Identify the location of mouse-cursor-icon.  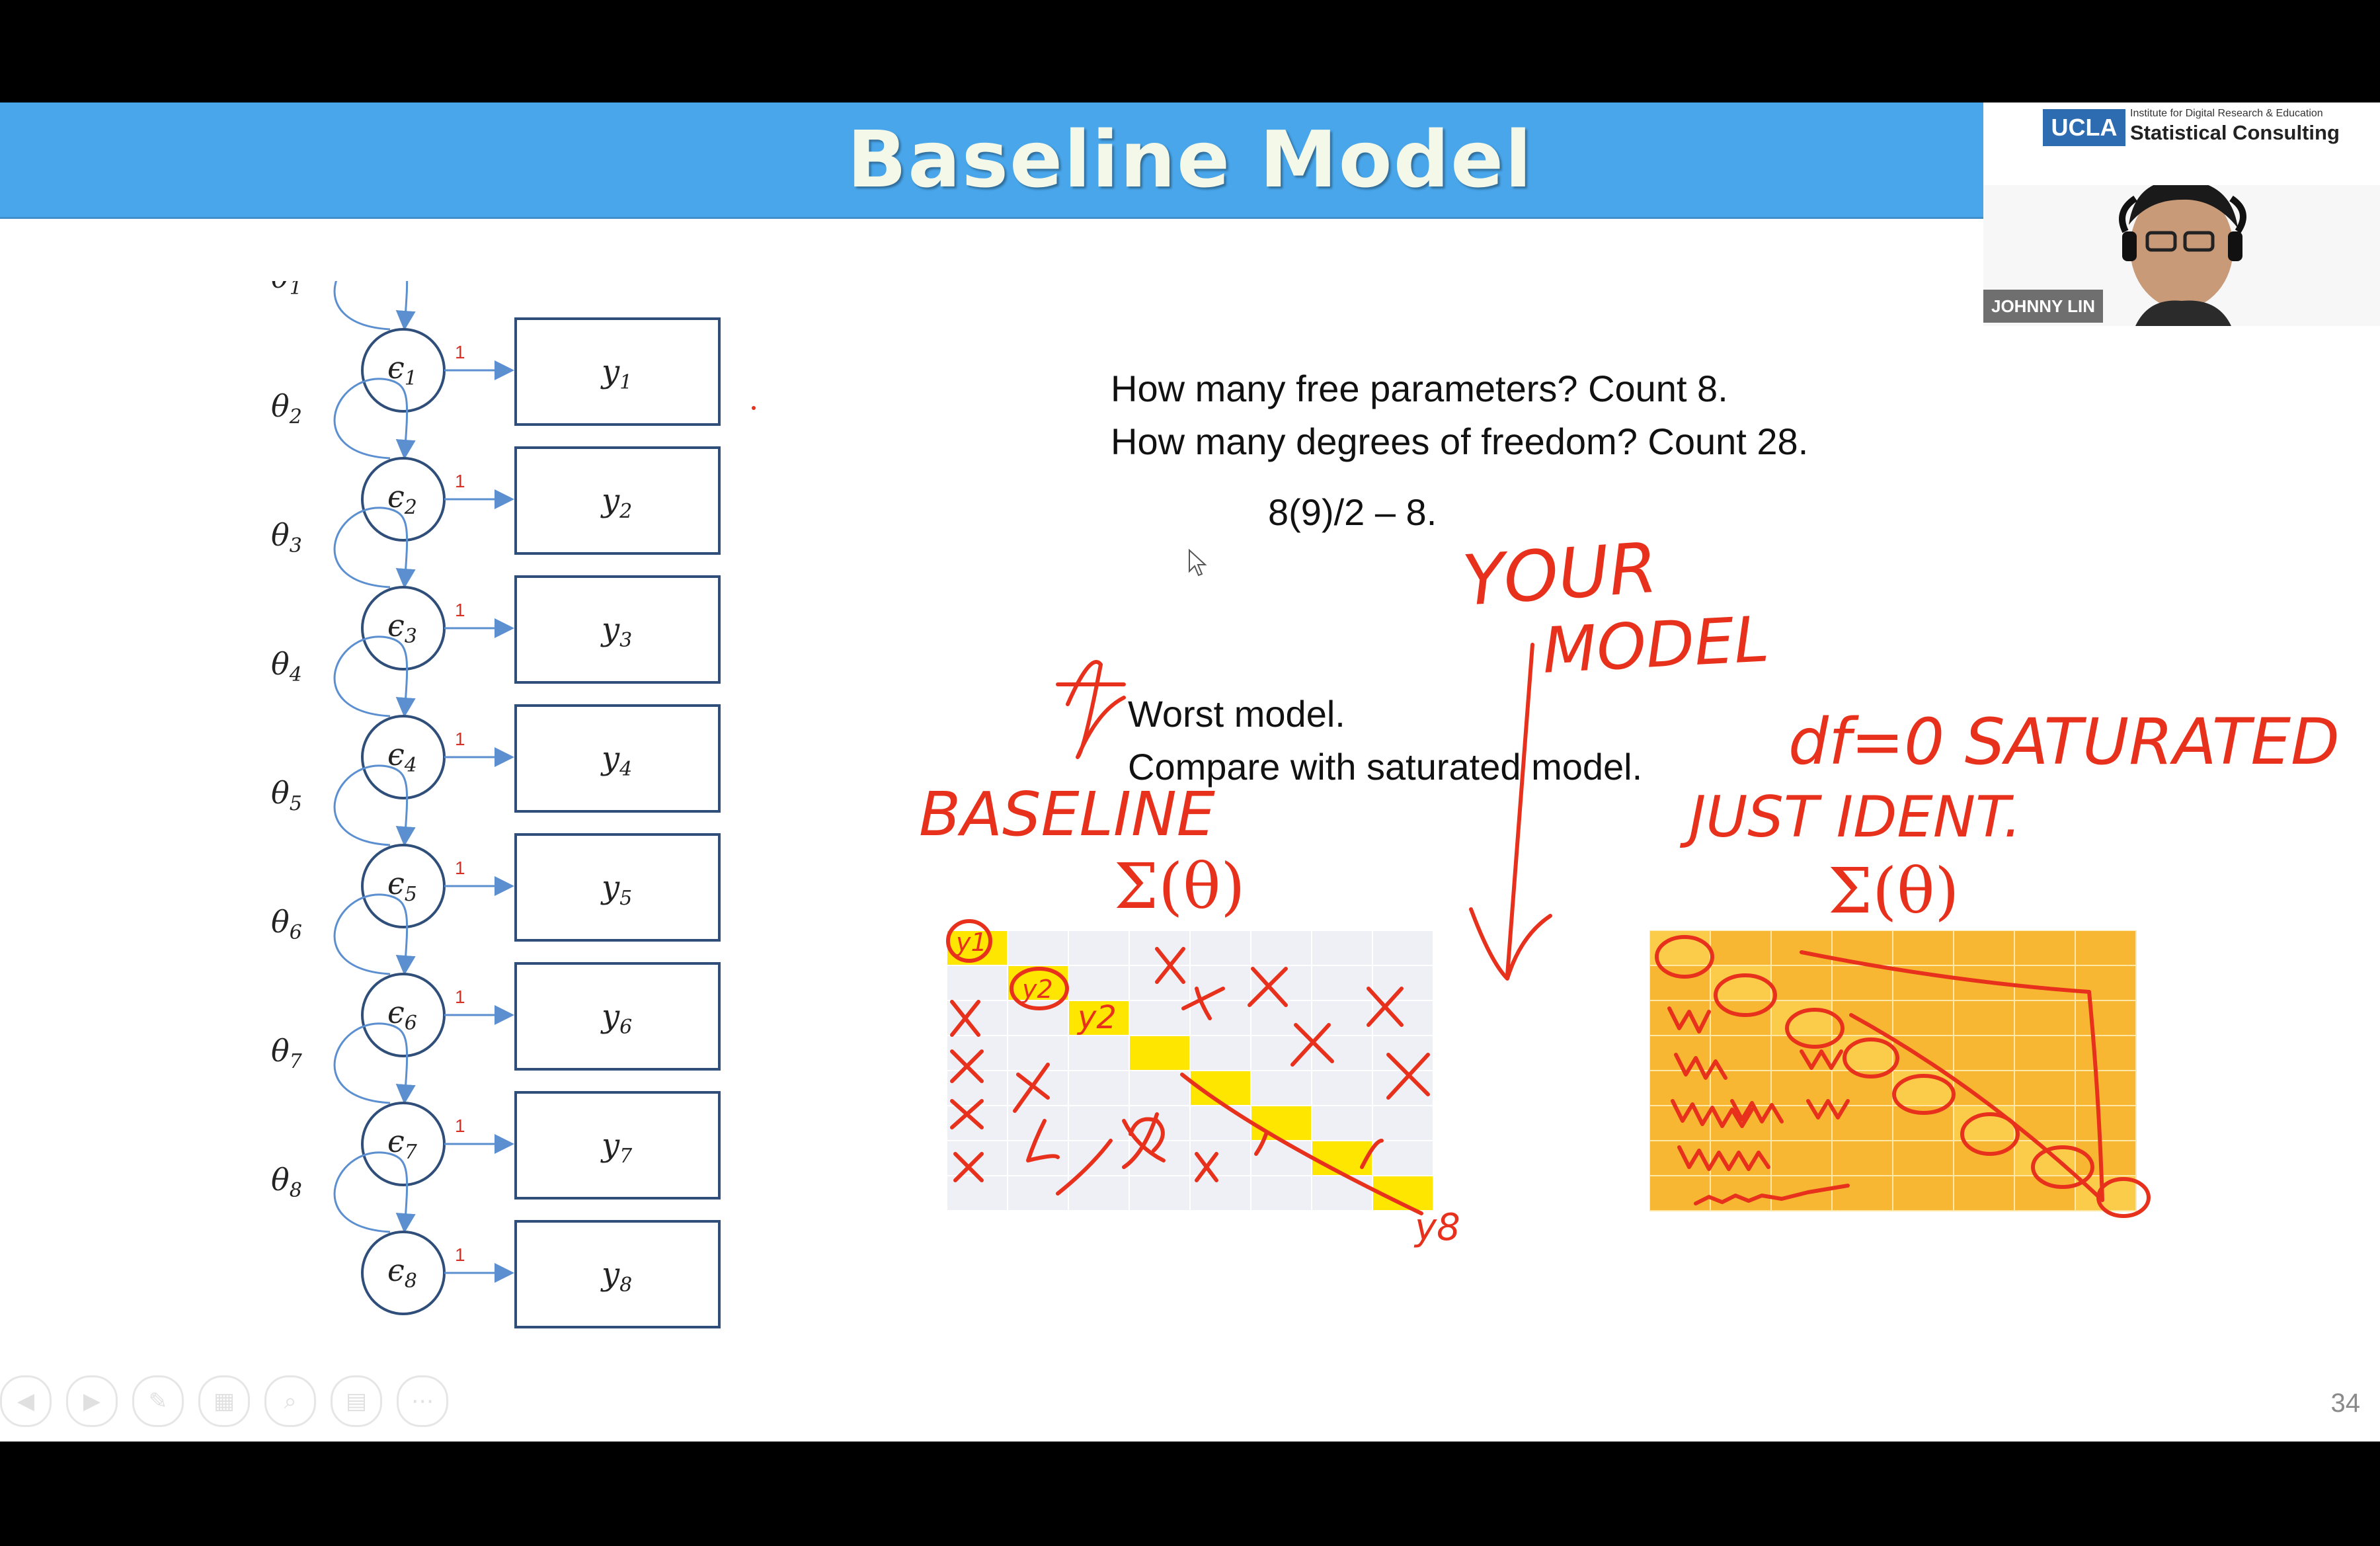
(1198, 563).